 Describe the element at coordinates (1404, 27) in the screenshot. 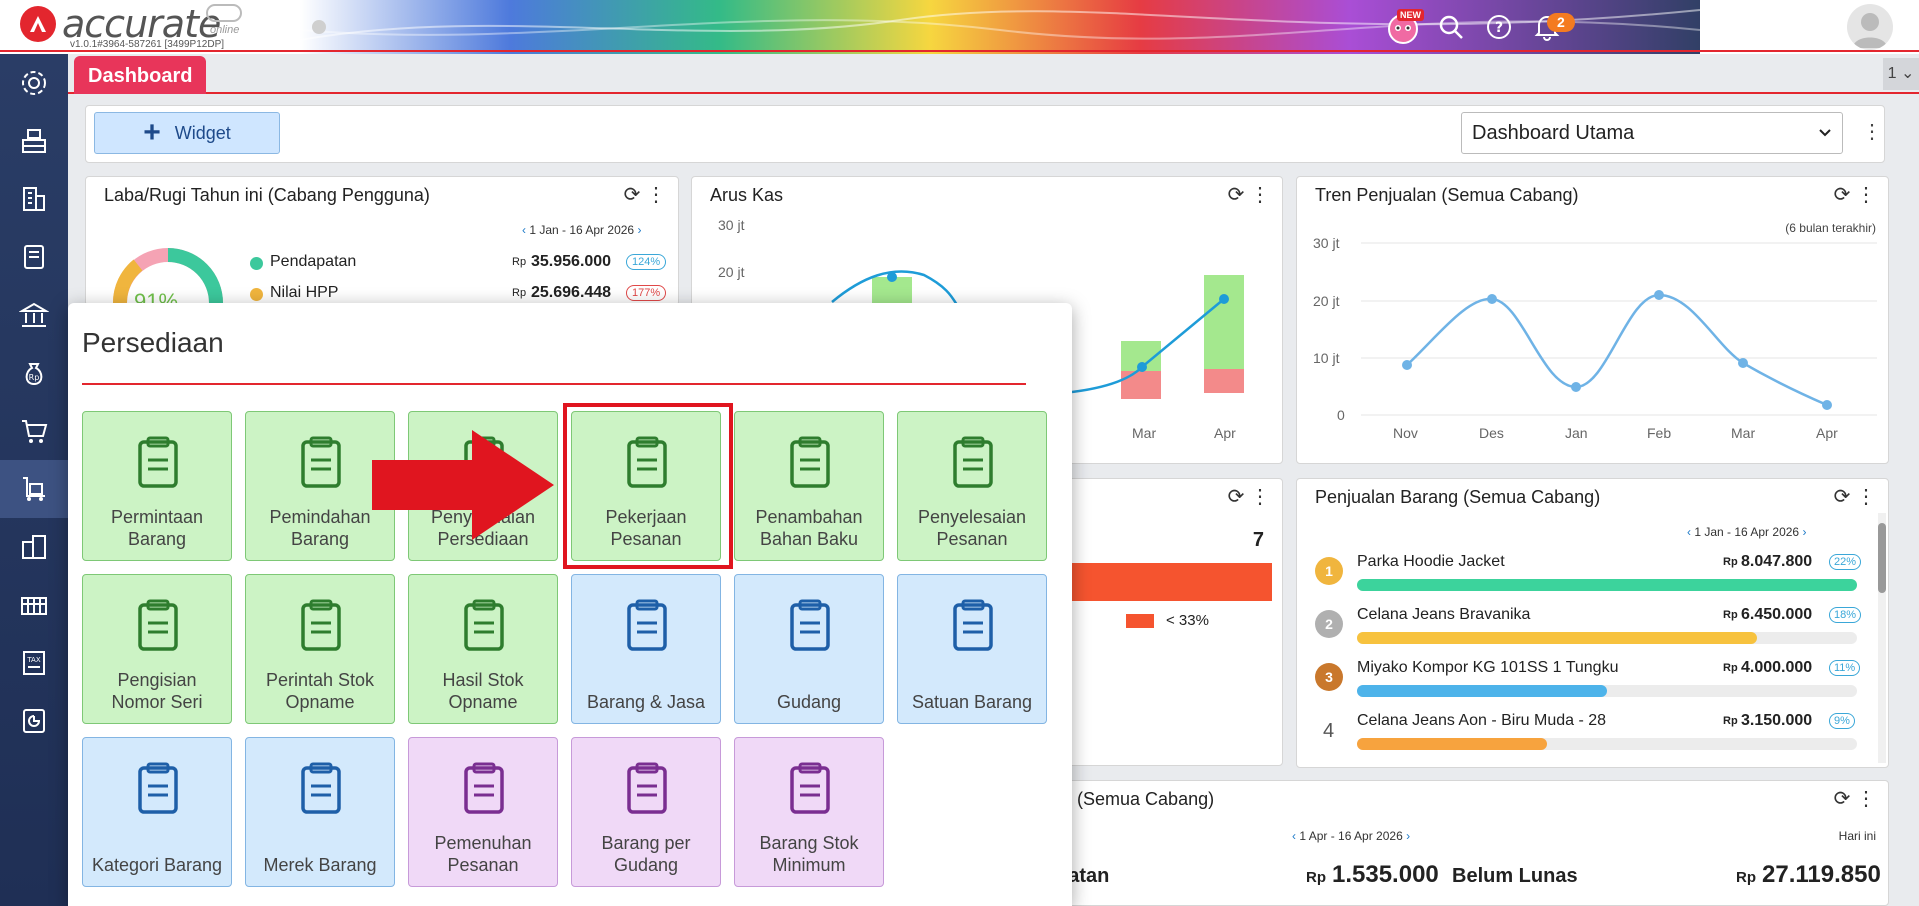

I see `new-feature-button: NEW` at that location.